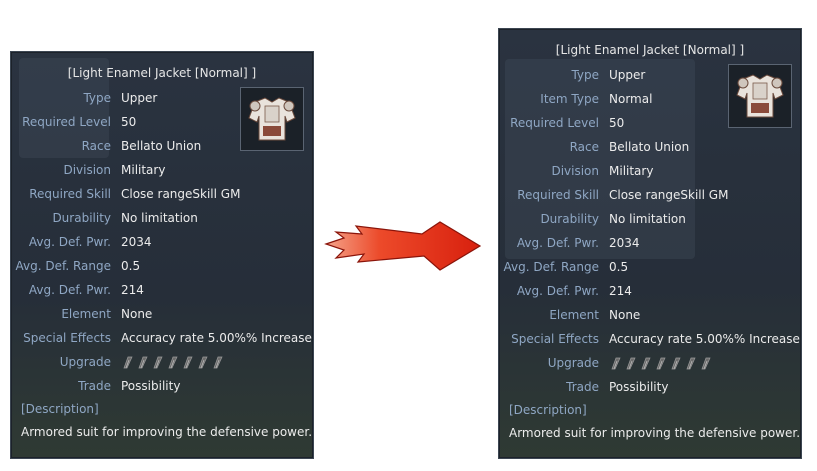  What do you see at coordinates (631, 99) in the screenshot?
I see `stat-value: Normal` at bounding box center [631, 99].